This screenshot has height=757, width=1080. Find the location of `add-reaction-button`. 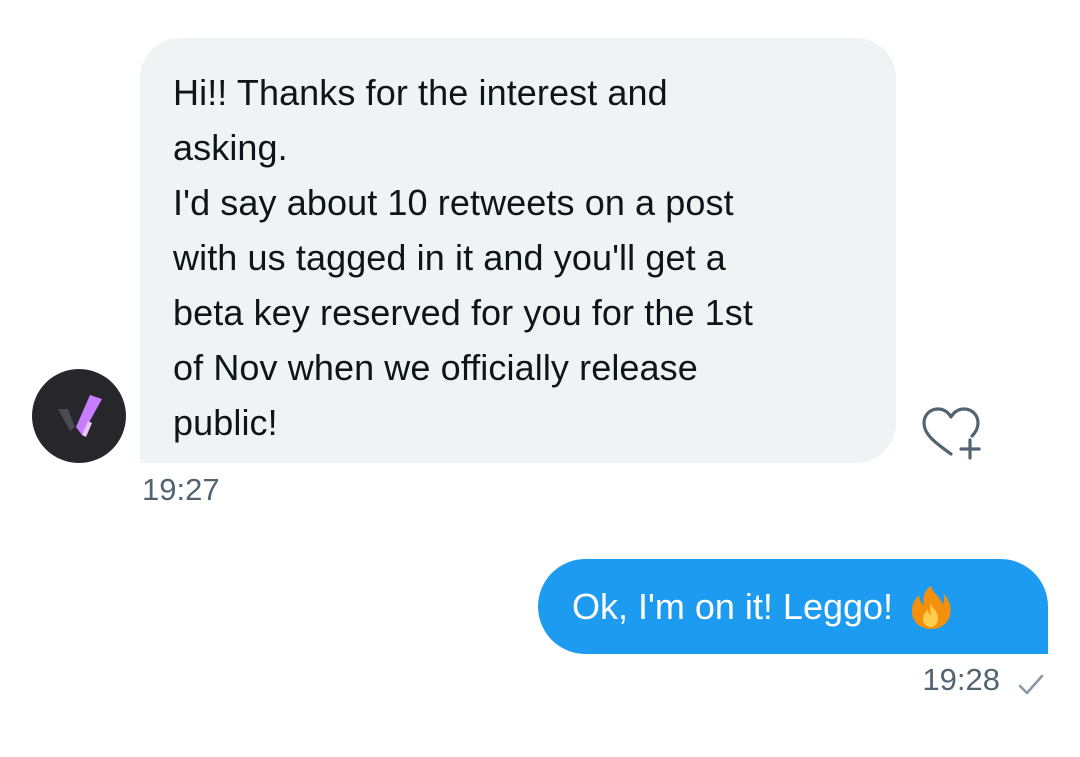

add-reaction-button is located at coordinates (951, 434).